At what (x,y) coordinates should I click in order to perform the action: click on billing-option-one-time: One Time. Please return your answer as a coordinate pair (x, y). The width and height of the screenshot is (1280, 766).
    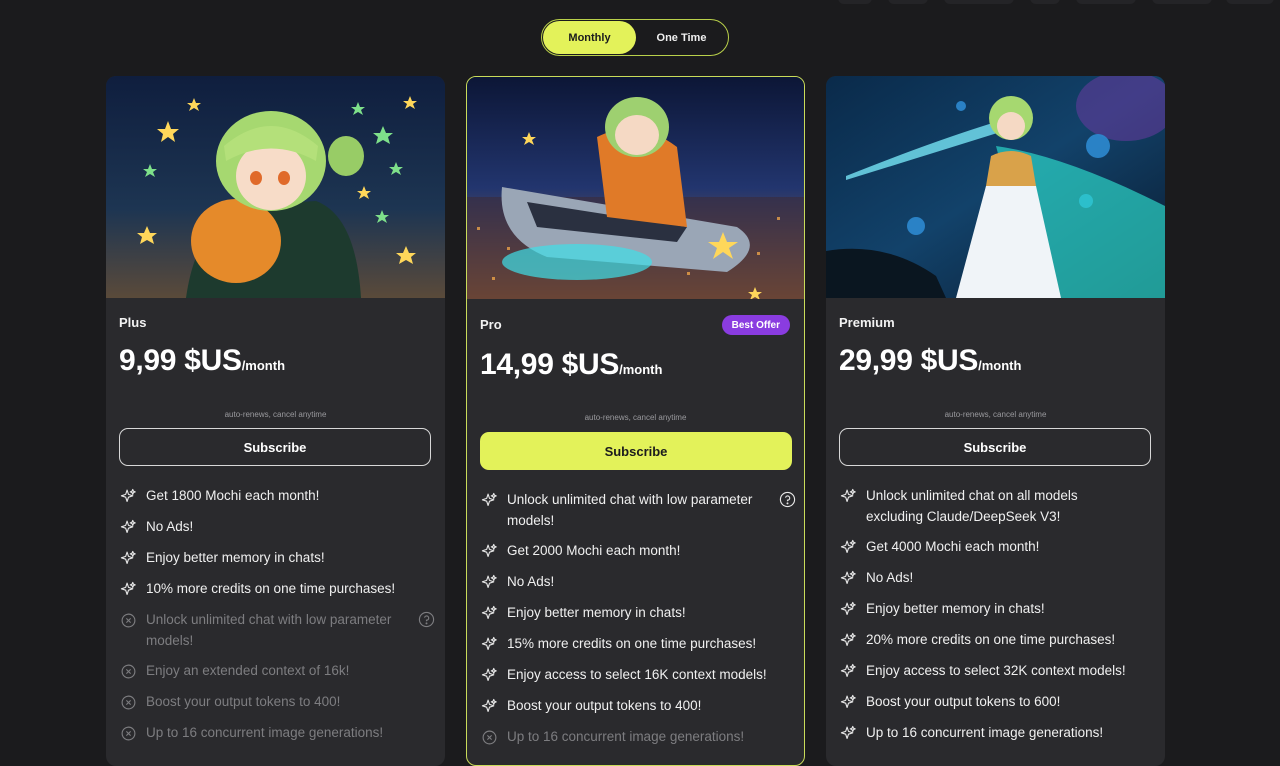
    Looking at the image, I should click on (681, 37).